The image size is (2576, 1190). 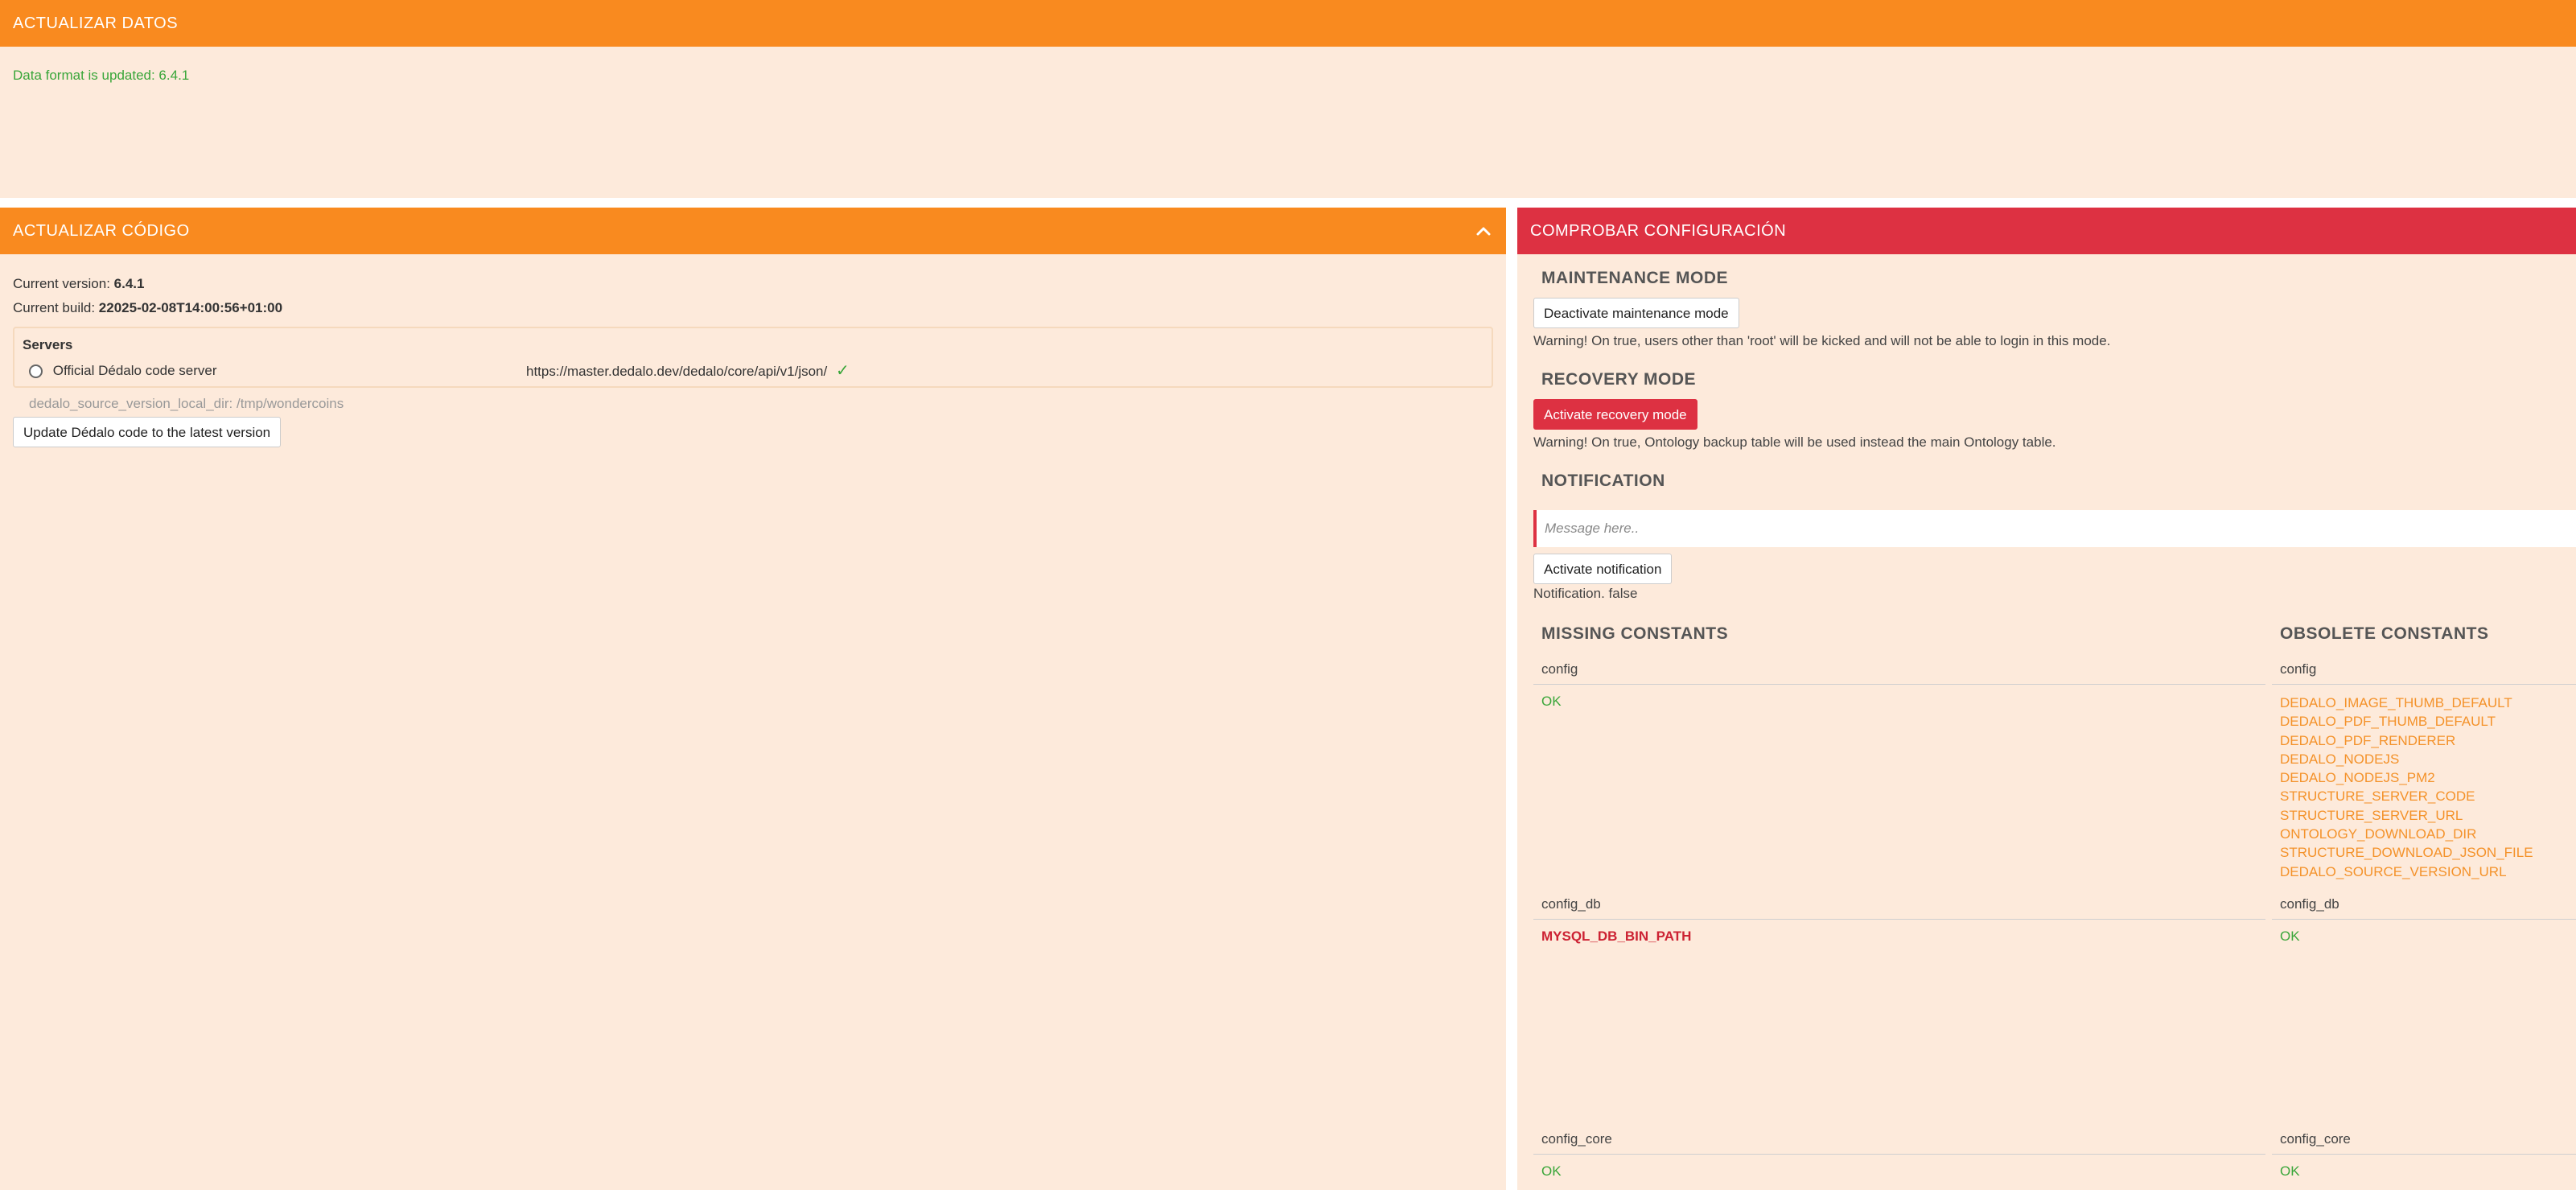 I want to click on check-icon: ✓, so click(x=842, y=371).